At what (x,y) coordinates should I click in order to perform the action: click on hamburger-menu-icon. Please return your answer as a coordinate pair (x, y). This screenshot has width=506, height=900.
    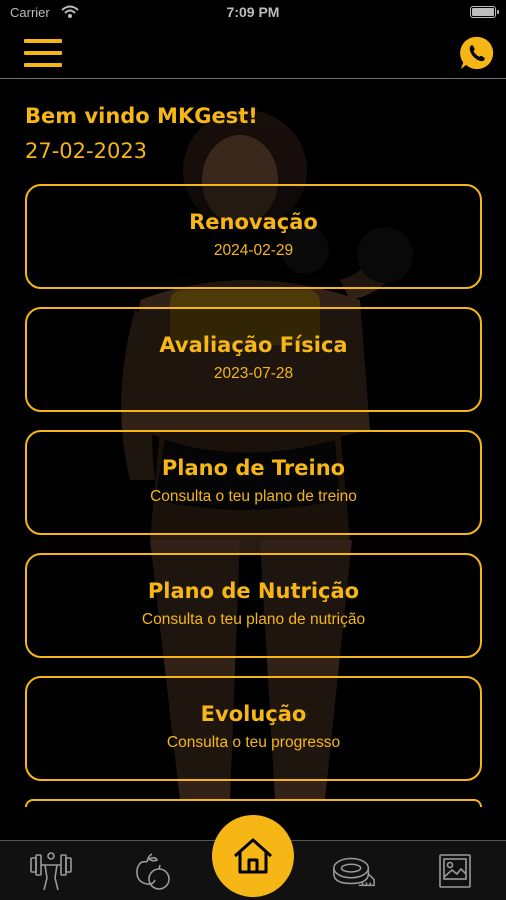
    Looking at the image, I should click on (43, 53).